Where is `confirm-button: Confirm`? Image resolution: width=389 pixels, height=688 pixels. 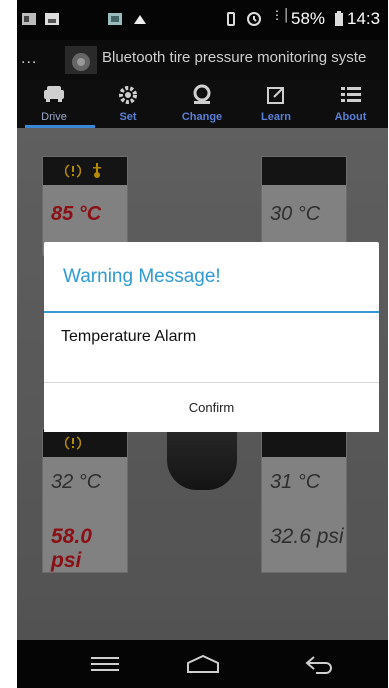
confirm-button: Confirm is located at coordinates (211, 407).